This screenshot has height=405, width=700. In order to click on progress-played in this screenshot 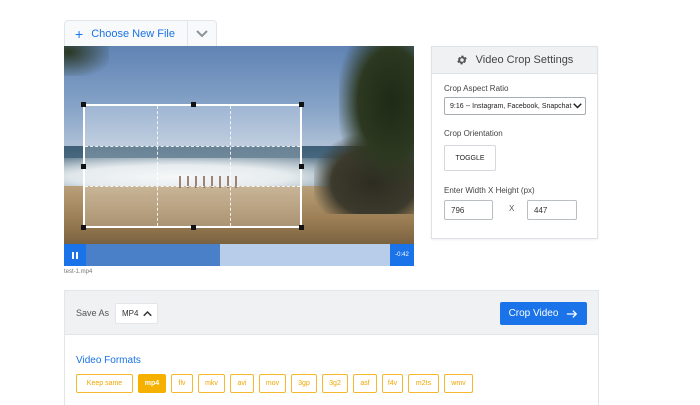, I will do `click(153, 255)`.